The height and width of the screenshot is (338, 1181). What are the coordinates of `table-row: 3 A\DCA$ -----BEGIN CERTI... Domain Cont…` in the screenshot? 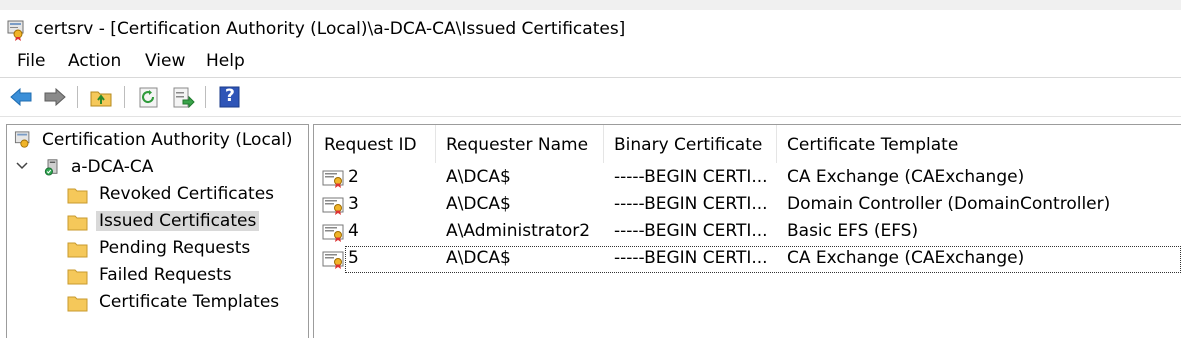 It's located at (747, 205).